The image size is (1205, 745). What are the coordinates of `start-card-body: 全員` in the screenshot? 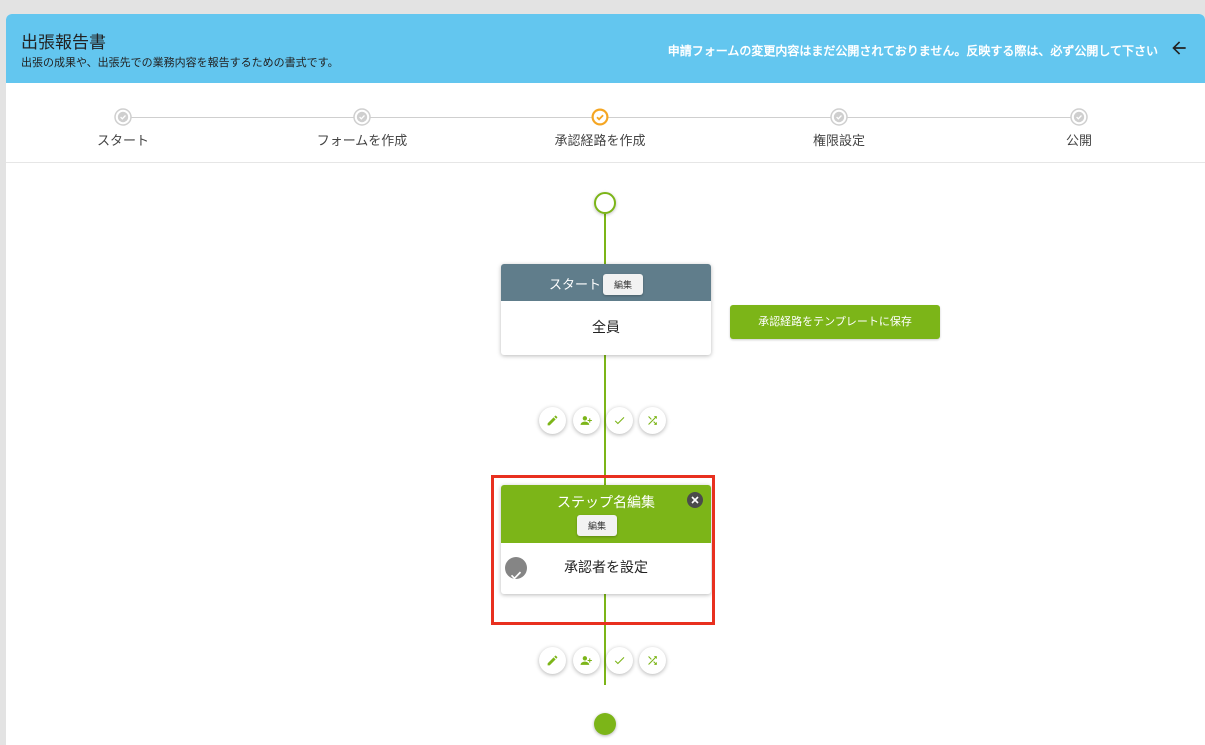 It's located at (606, 328).